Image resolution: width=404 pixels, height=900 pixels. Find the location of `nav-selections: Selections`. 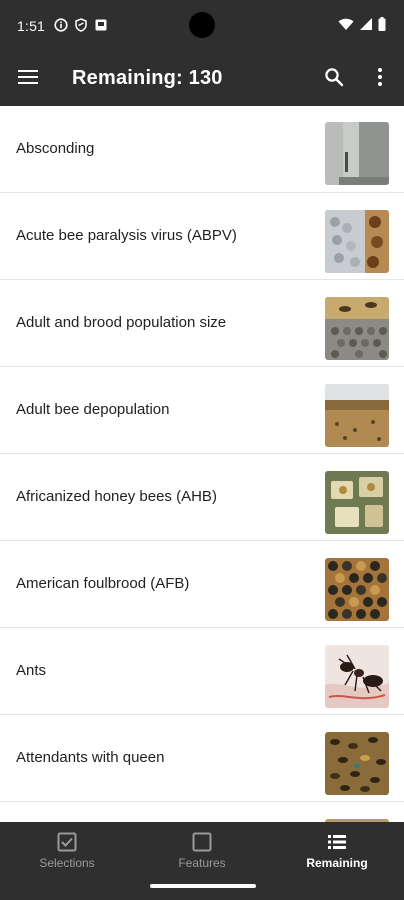

nav-selections: Selections is located at coordinates (67, 852).